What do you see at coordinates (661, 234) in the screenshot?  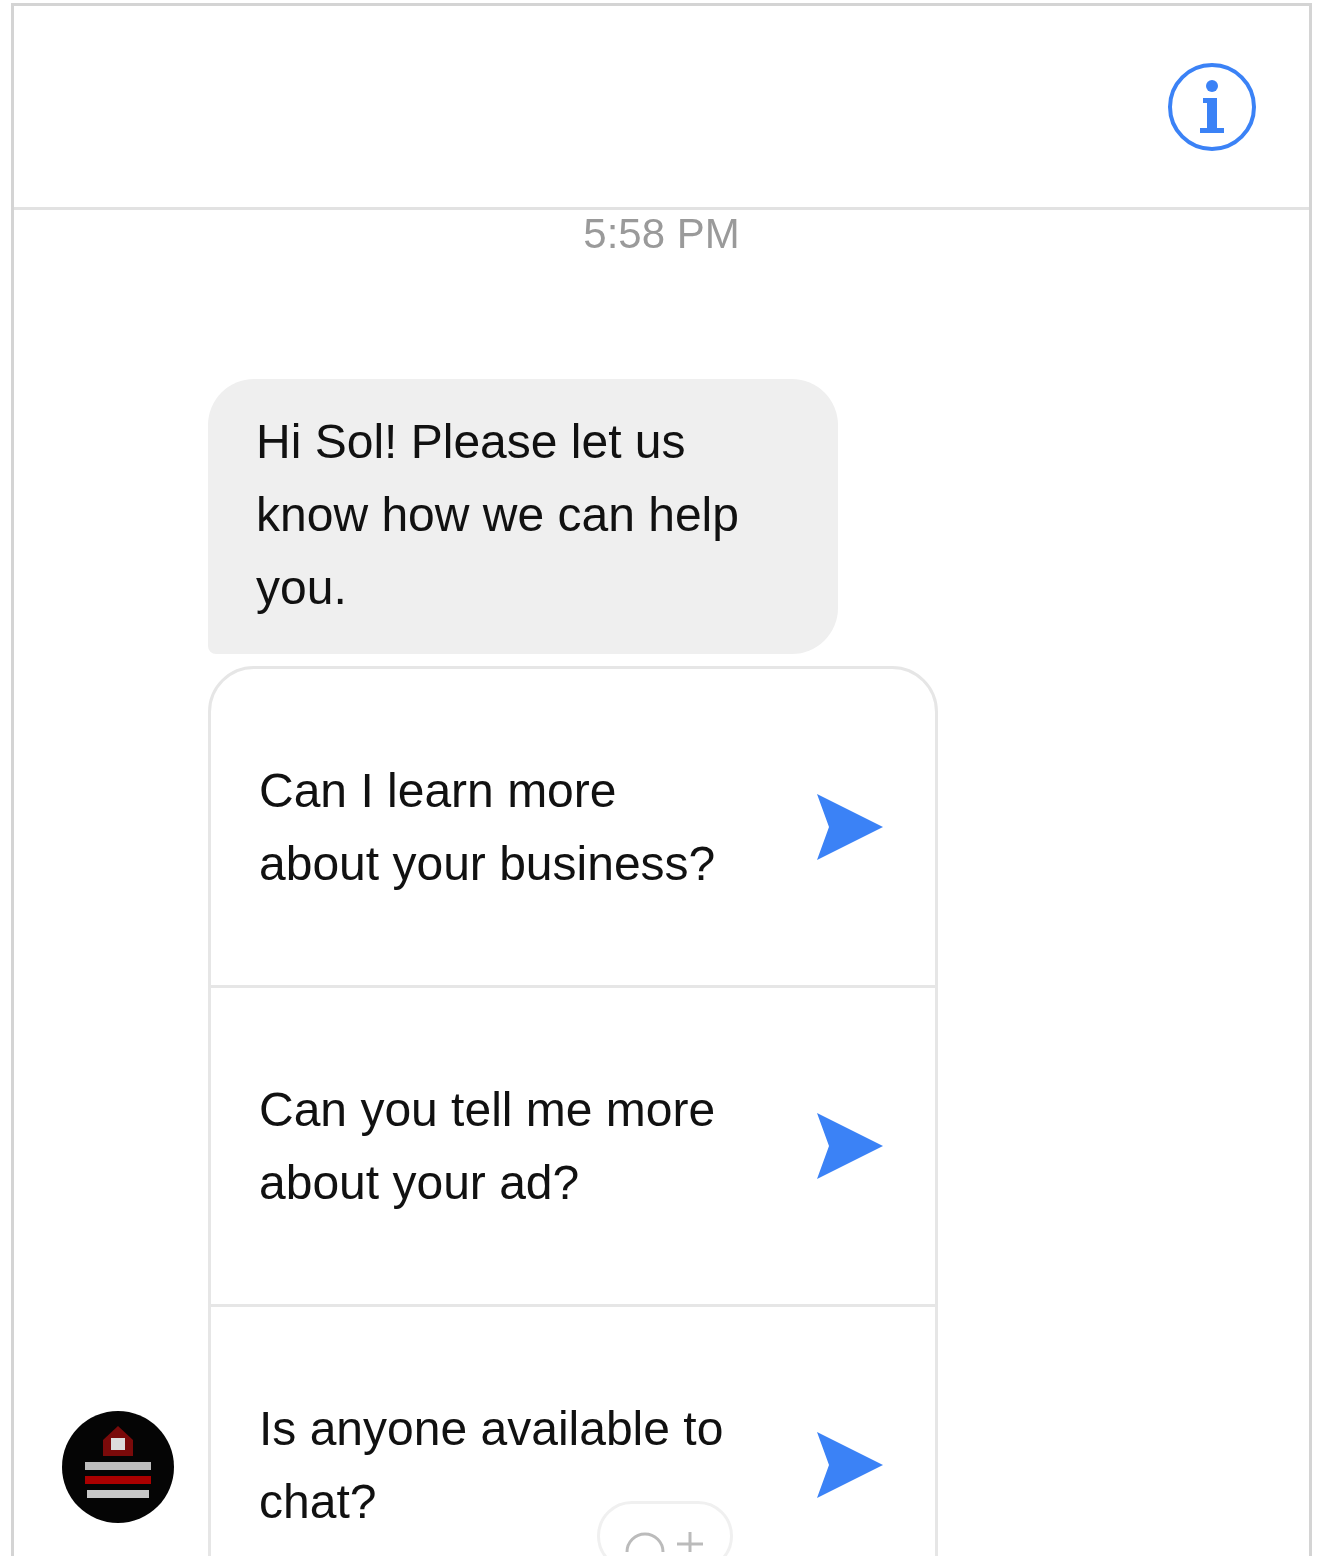 I see `timestamp: 5:58 PM` at bounding box center [661, 234].